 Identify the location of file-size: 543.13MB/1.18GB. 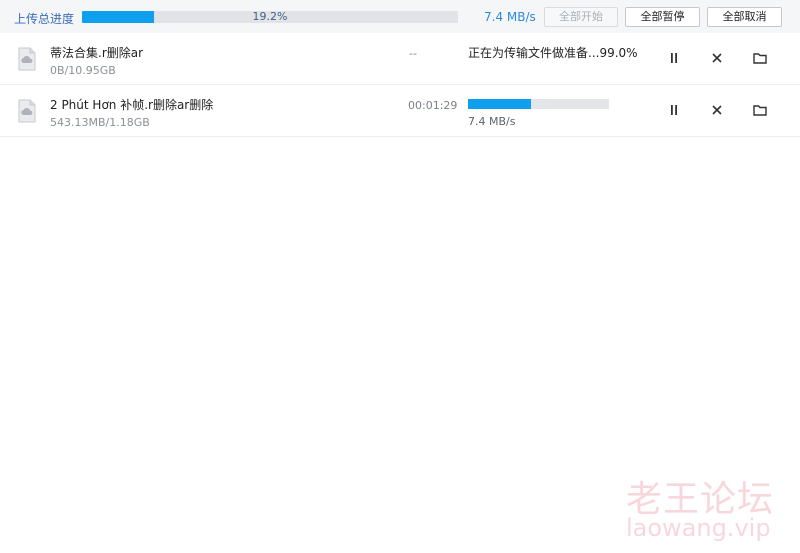
(100, 122).